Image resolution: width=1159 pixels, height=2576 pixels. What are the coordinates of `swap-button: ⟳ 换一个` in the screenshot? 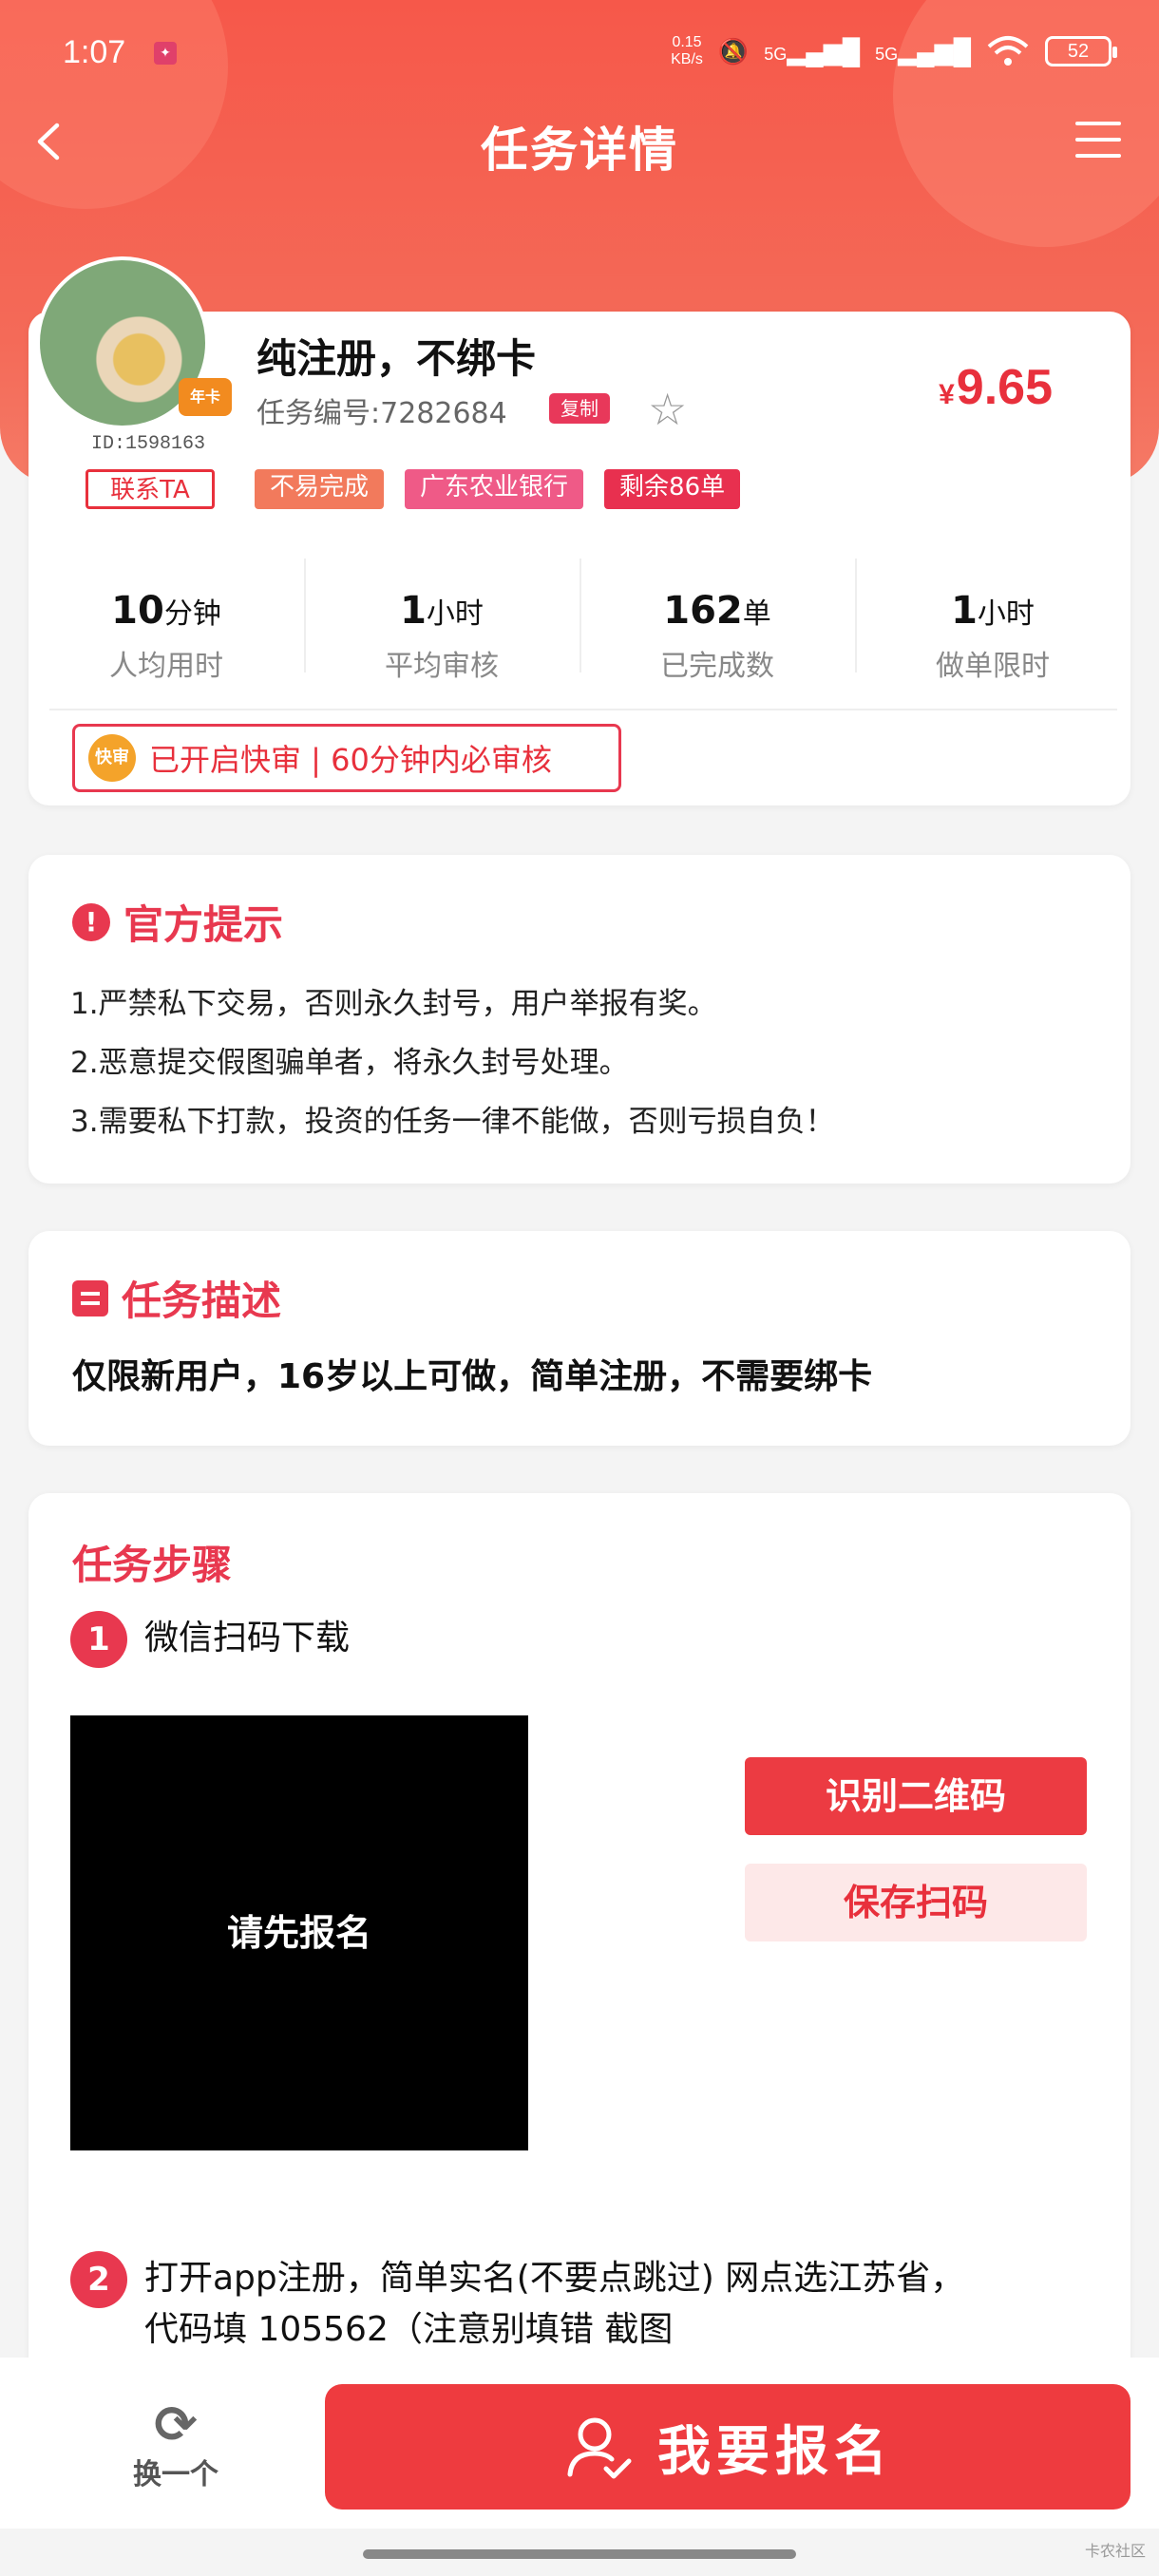 It's located at (176, 2445).